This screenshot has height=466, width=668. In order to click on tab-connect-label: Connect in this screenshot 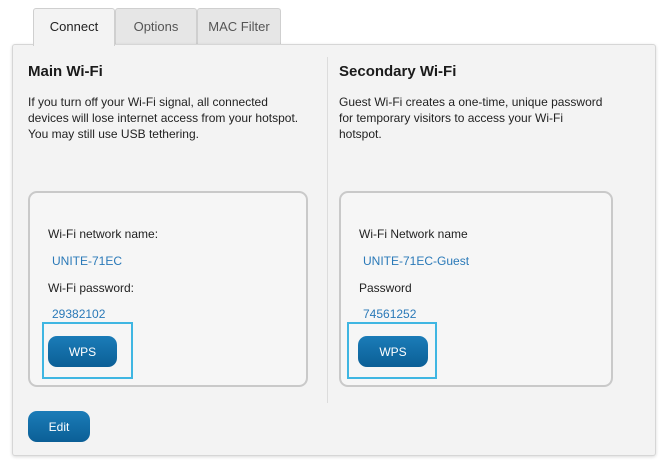, I will do `click(74, 26)`.